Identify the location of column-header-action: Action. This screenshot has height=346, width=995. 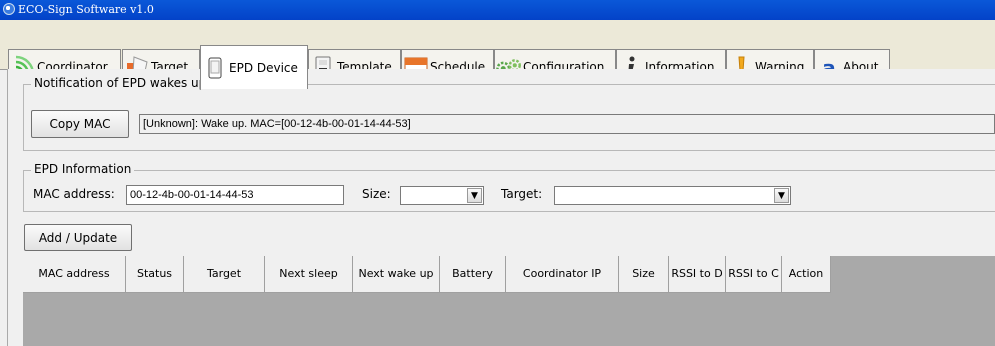
(806, 274).